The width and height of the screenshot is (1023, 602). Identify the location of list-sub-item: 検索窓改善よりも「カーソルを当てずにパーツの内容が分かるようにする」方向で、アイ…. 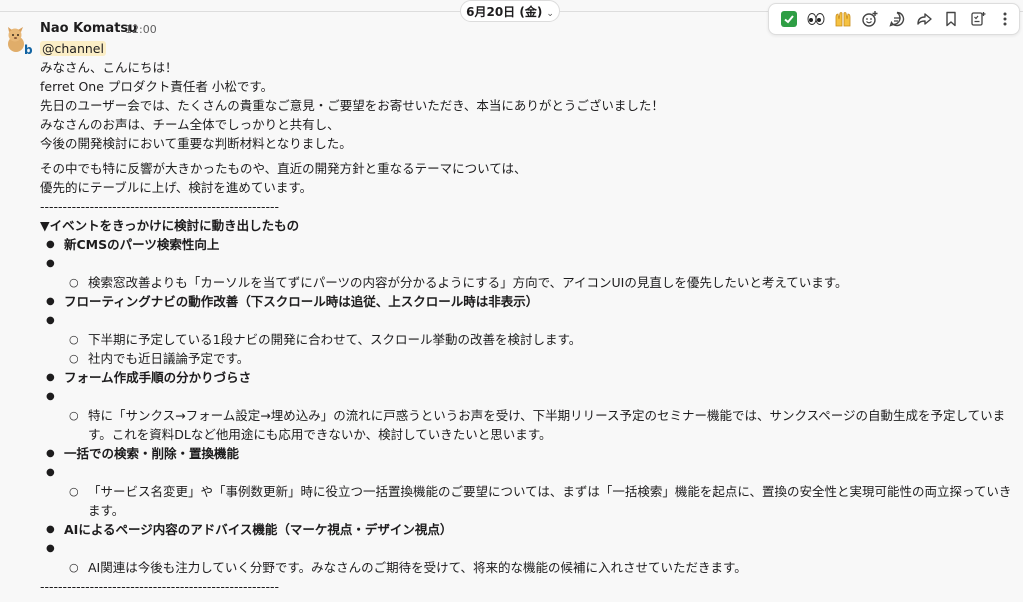
(527, 282).